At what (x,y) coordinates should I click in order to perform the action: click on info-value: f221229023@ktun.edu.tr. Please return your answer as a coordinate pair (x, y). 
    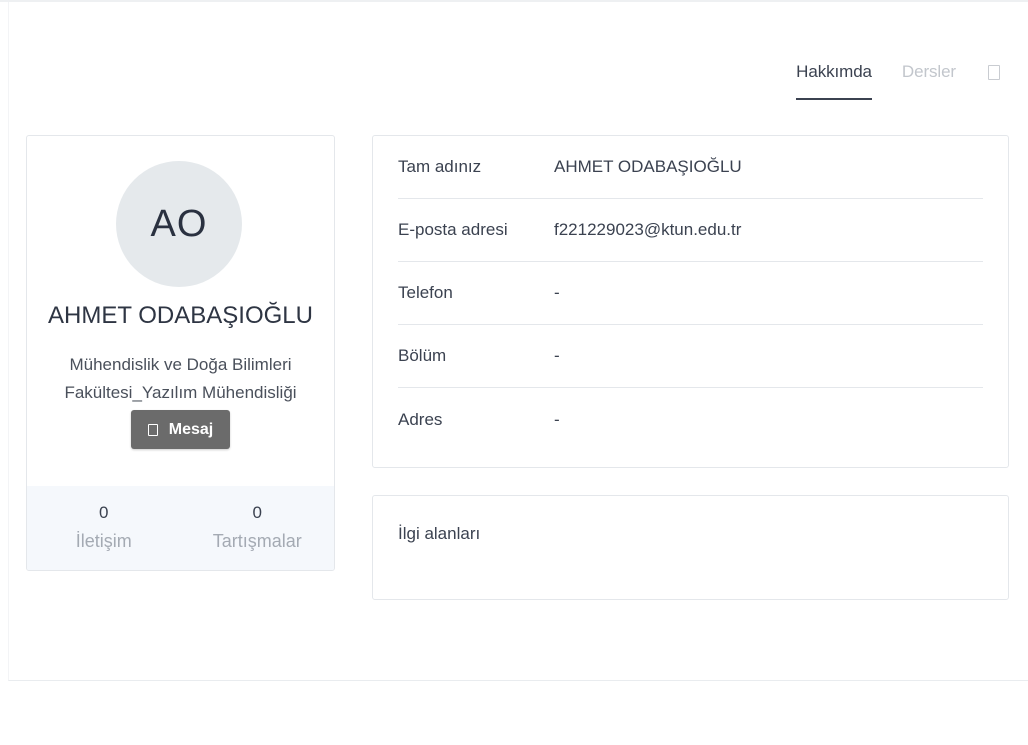
    Looking at the image, I should click on (648, 229).